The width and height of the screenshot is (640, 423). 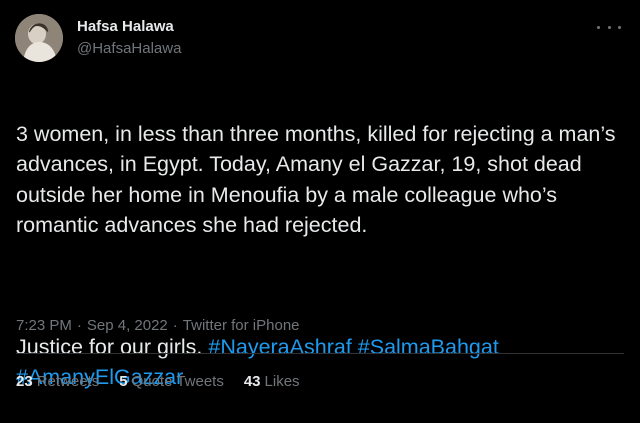 I want to click on retweets-stat: 23 Retweets, so click(x=57, y=381).